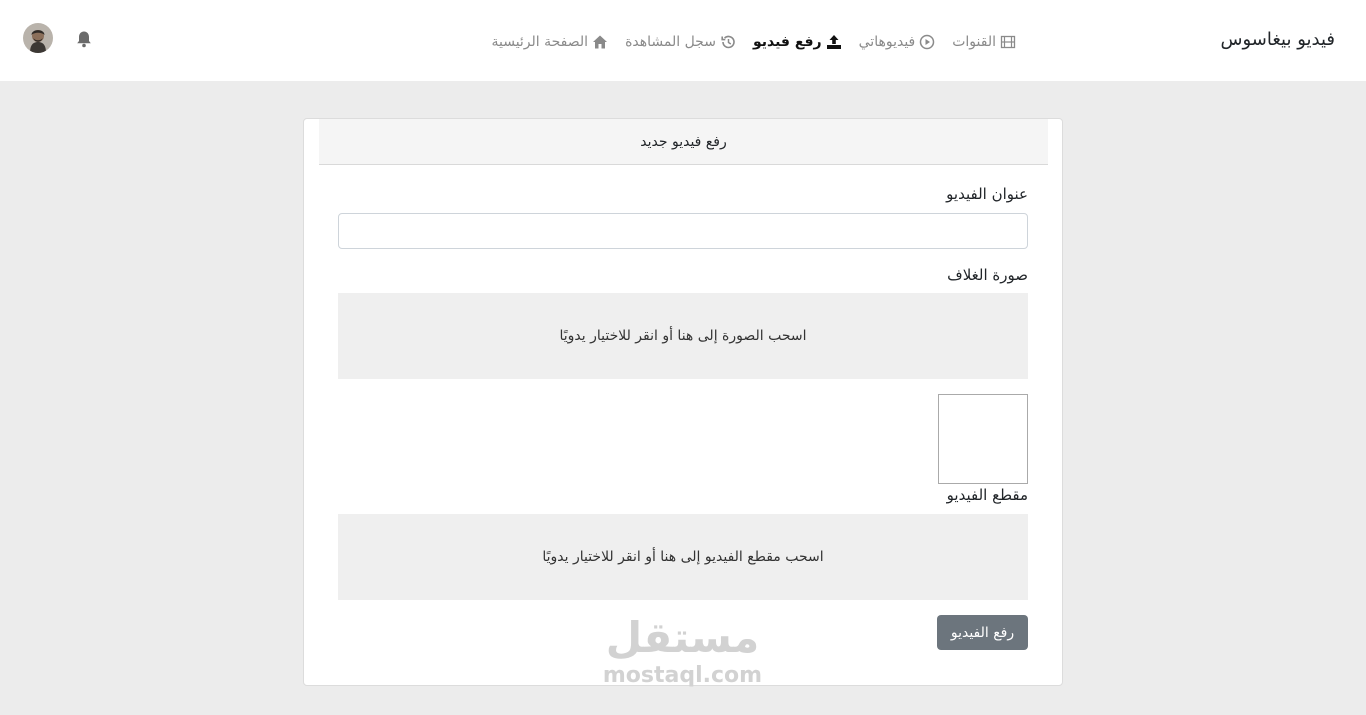  Describe the element at coordinates (982, 632) in the screenshot. I see `upload-video-button: رفع الفيديو` at that location.